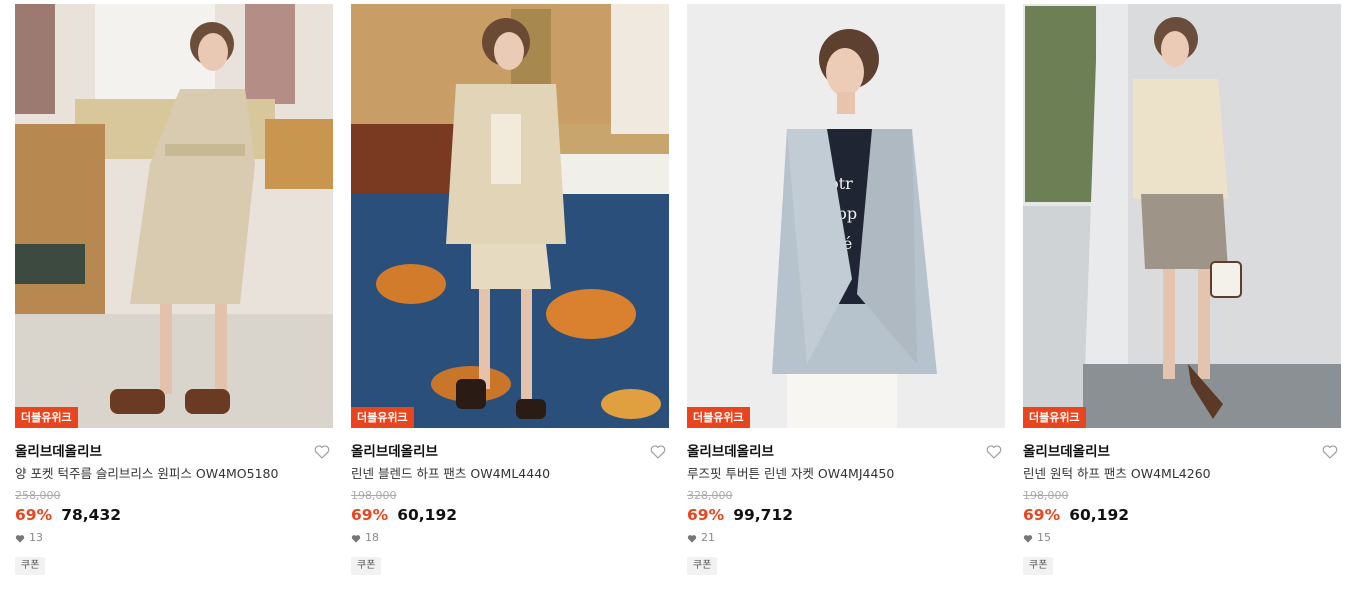 This screenshot has height=597, width=1348. What do you see at coordinates (846, 474) in the screenshot?
I see `product-name: 루즈핏 투버튼 린넨 자켓 OW4MJ4450` at bounding box center [846, 474].